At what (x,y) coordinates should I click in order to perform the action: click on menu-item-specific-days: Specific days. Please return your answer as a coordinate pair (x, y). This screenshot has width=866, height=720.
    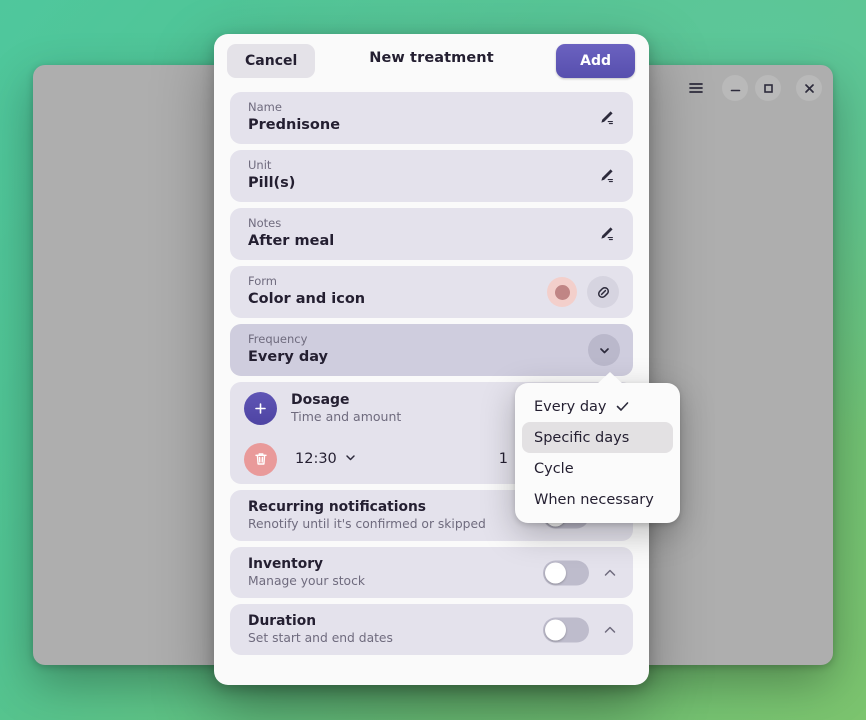
    Looking at the image, I should click on (597, 437).